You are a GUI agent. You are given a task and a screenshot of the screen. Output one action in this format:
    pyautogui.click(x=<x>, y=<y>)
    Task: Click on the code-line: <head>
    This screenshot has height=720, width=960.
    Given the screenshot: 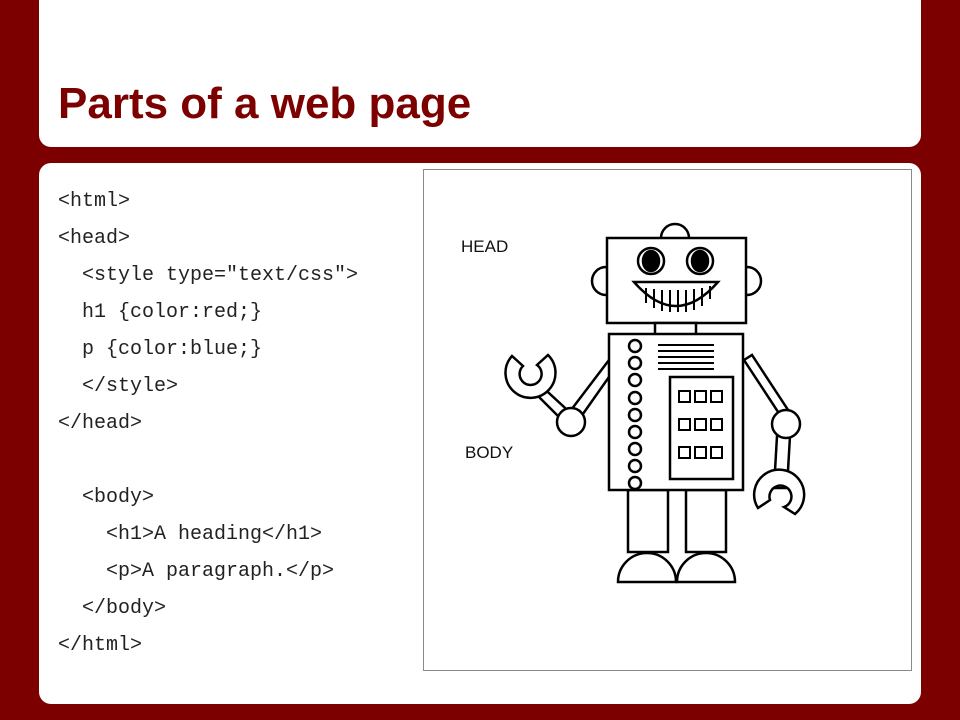 What is the action you would take?
    pyautogui.click(x=94, y=238)
    